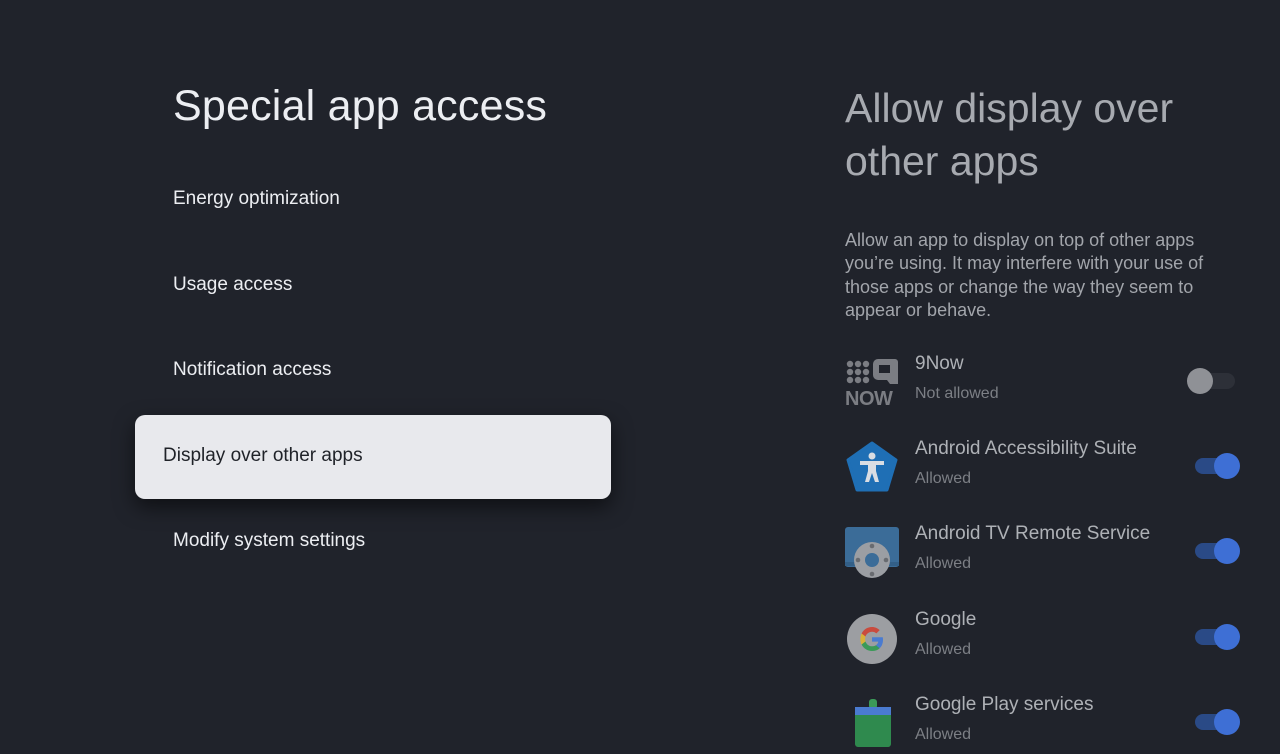 This screenshot has height=754, width=1280. What do you see at coordinates (1009, 134) in the screenshot?
I see `detail-title: Allow display over other apps` at bounding box center [1009, 134].